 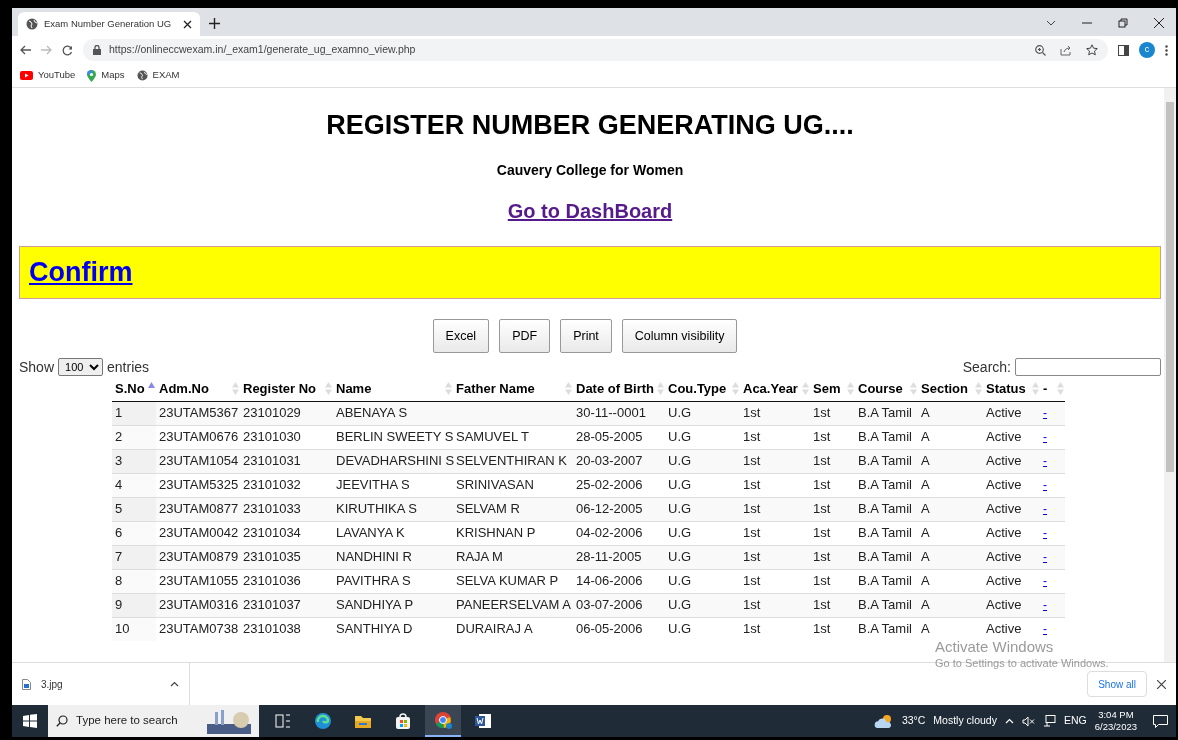 I want to click on reload-icon, so click(x=67, y=50).